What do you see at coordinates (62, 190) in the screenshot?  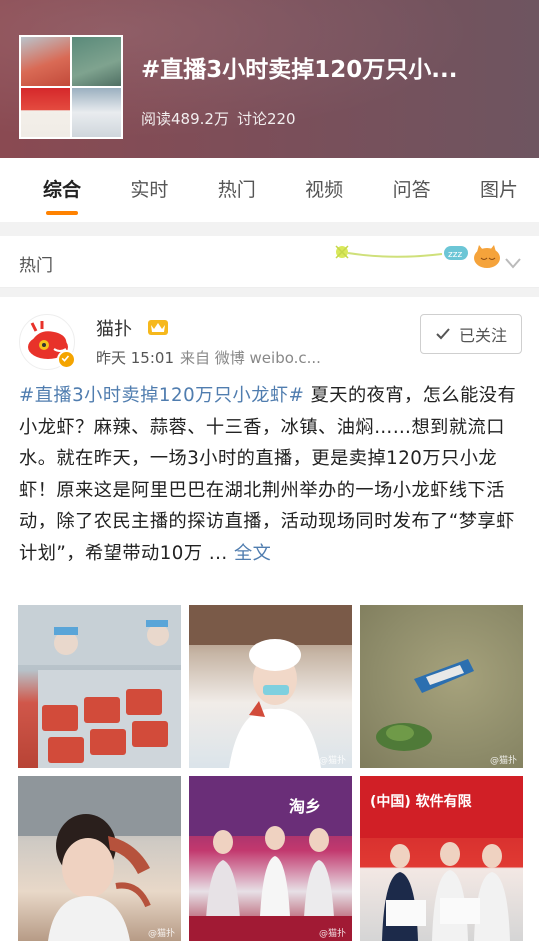 I see `tab-comprehensive: 综合` at bounding box center [62, 190].